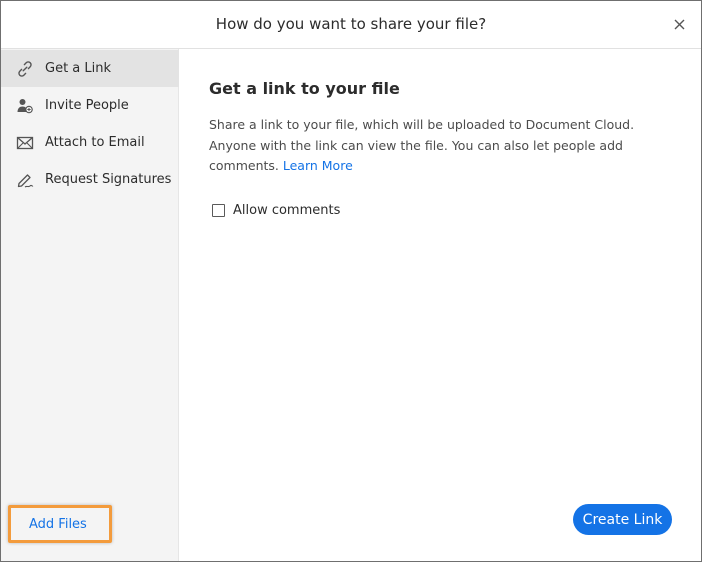  I want to click on sidebar-item-request-signatures: Request Signatures, so click(90, 179).